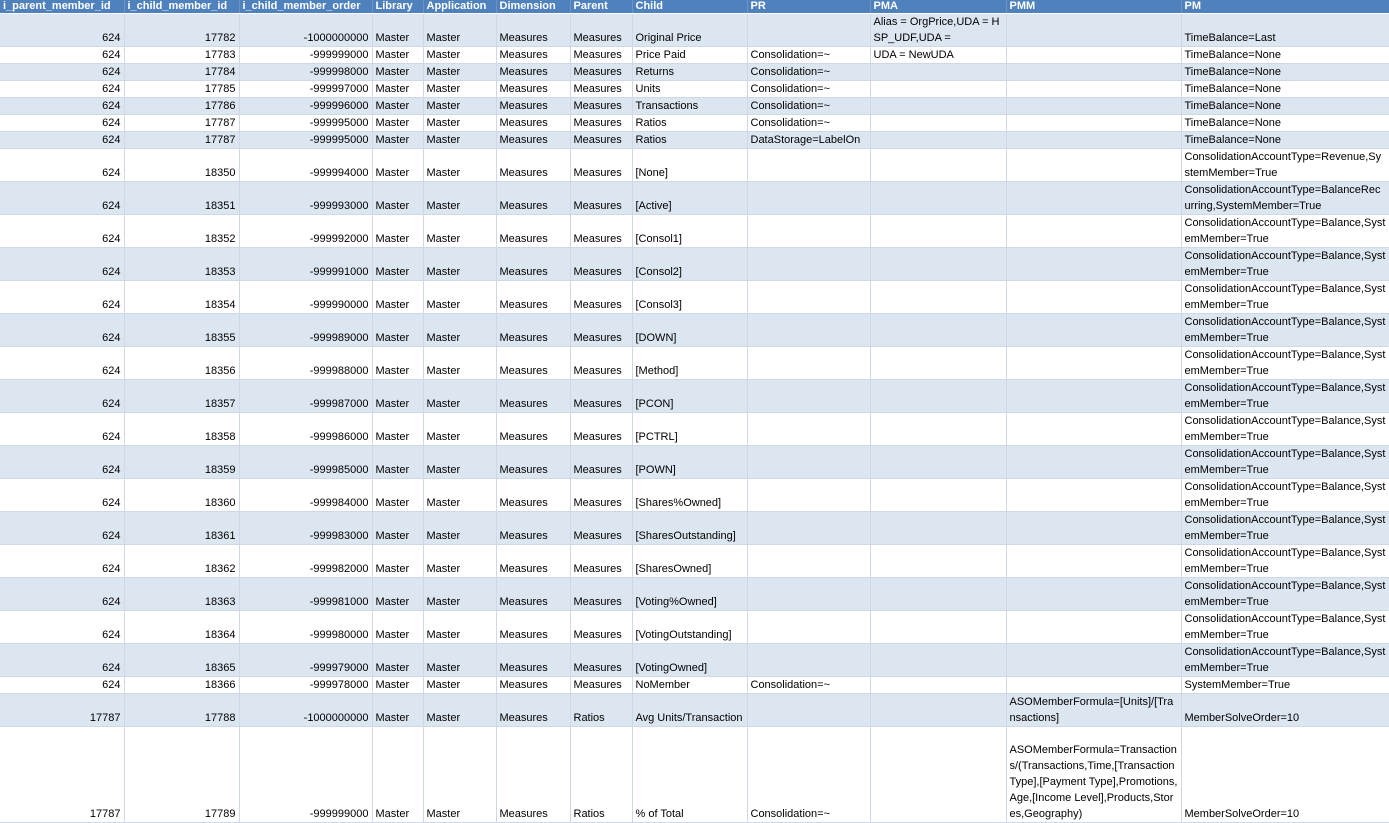 The image size is (1389, 823). I want to click on cell-child: Ratios, so click(690, 140).